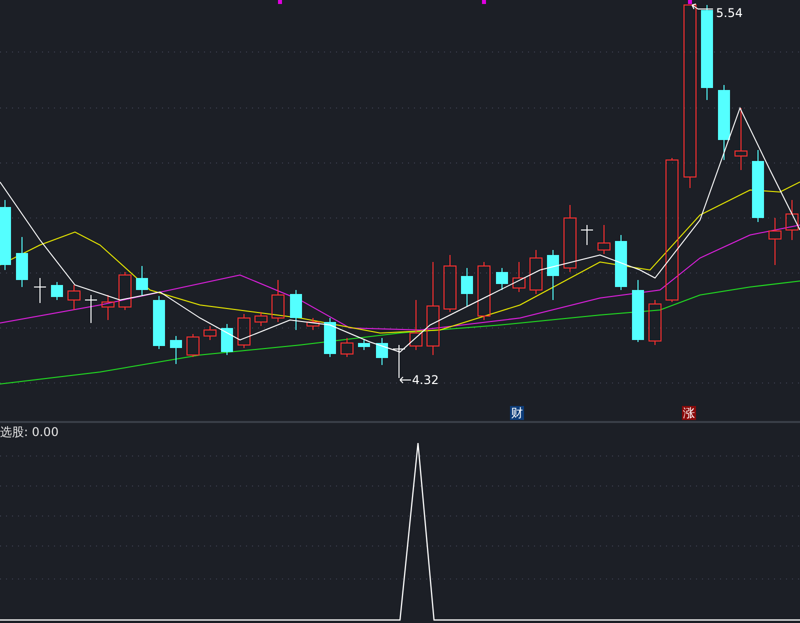 This screenshot has height=623, width=800. I want to click on event-marker: 涨, so click(689, 413).